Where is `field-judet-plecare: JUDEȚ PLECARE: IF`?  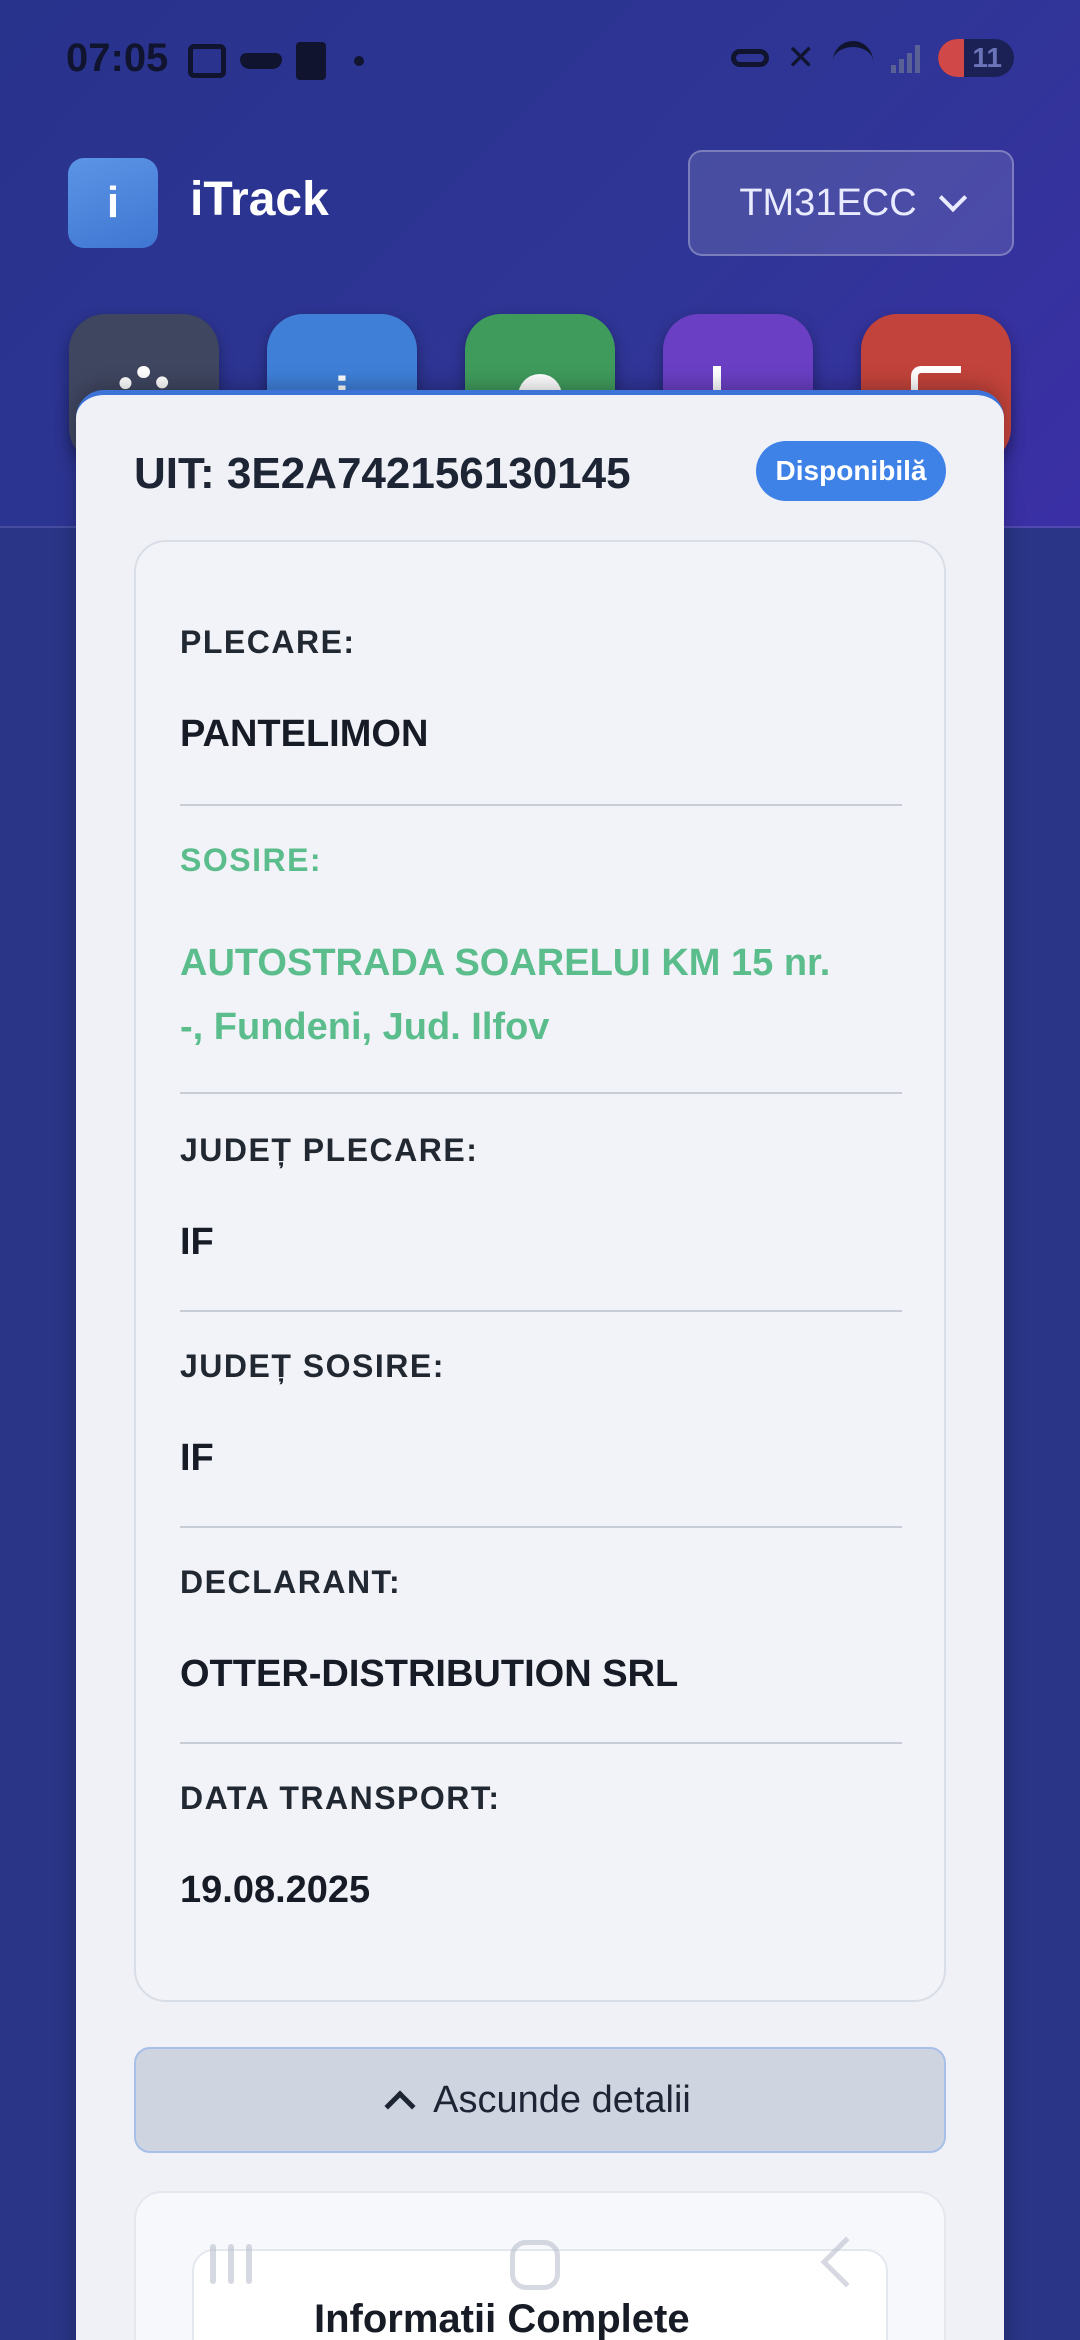
field-judet-plecare: JUDEȚ PLECARE: IF is located at coordinates (540, 1198).